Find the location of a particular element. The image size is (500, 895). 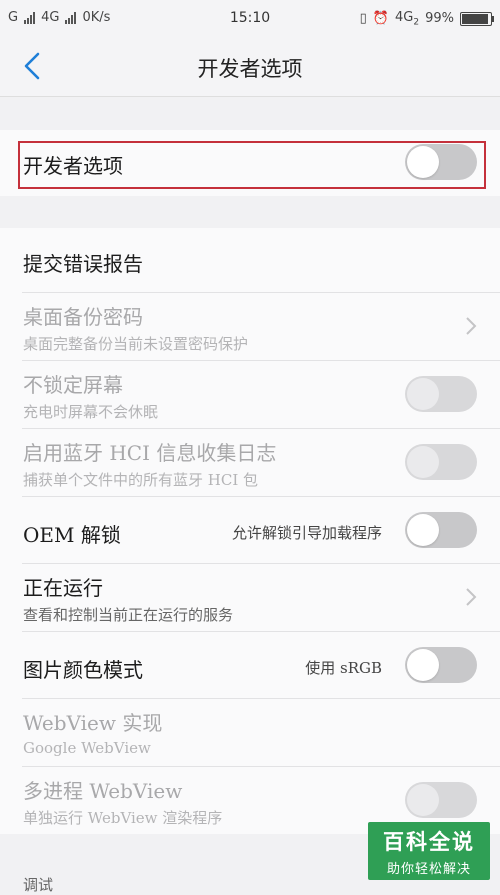

running-services-row: 正在运行 查看和控制当前正在运行的服务 is located at coordinates (250, 597).